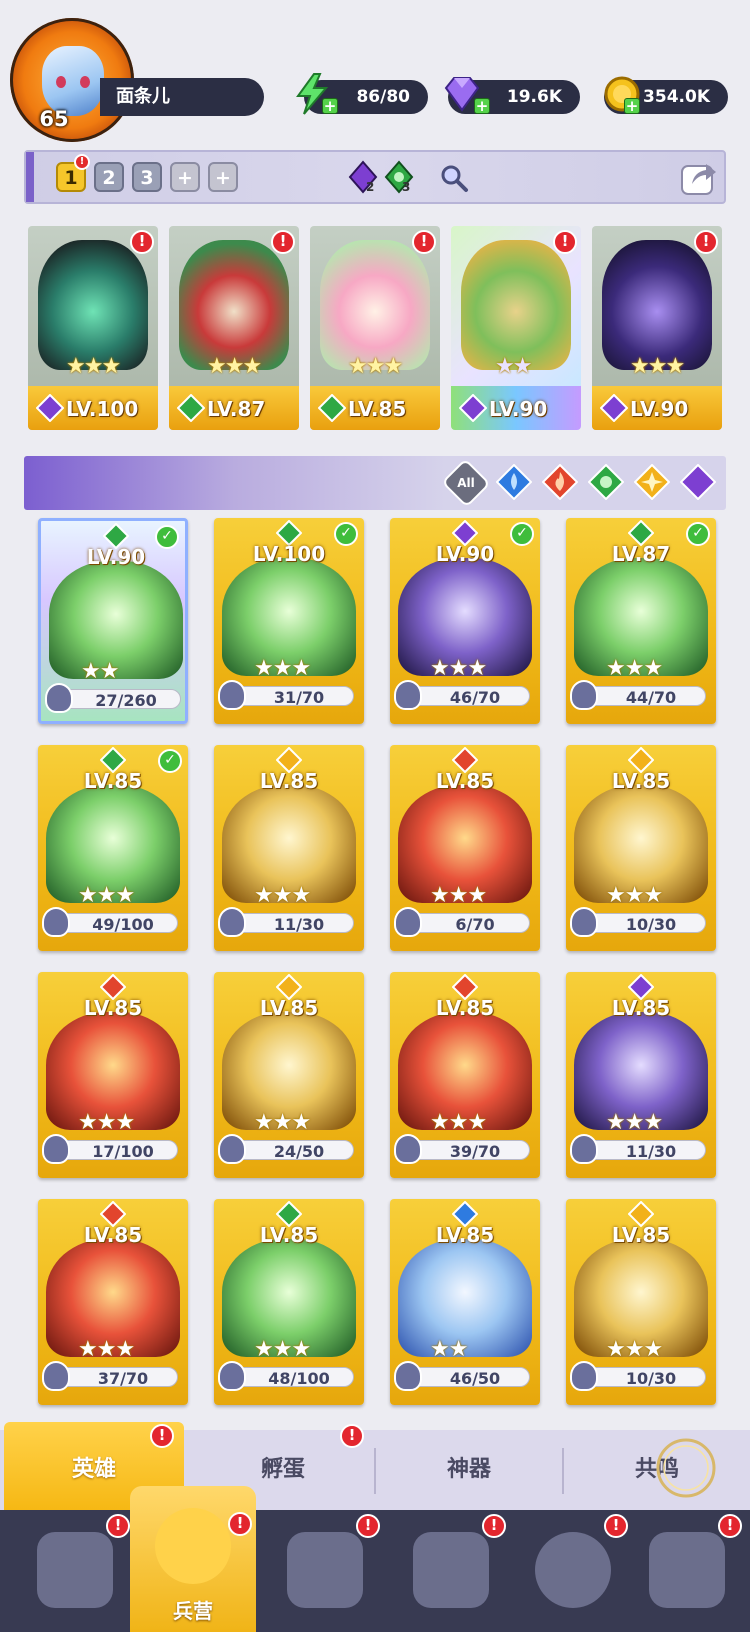 The width and height of the screenshot is (750, 1632). I want to click on hero-card: LV.85 ★★★ 17/100, so click(113, 1075).